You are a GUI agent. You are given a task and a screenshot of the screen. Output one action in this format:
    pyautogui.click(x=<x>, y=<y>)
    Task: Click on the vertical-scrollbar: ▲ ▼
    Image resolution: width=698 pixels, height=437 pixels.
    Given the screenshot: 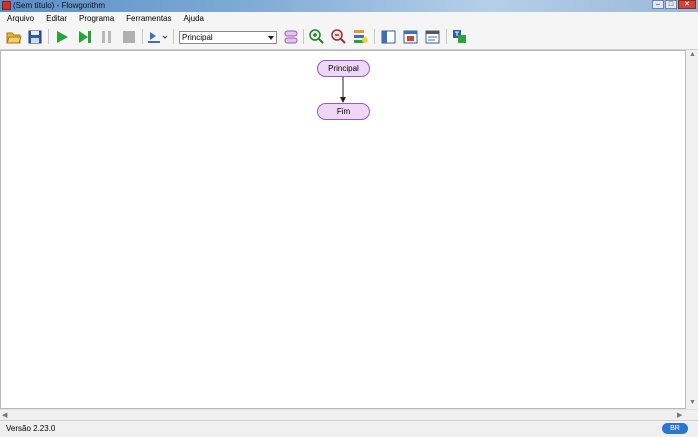 What is the action you would take?
    pyautogui.click(x=692, y=229)
    